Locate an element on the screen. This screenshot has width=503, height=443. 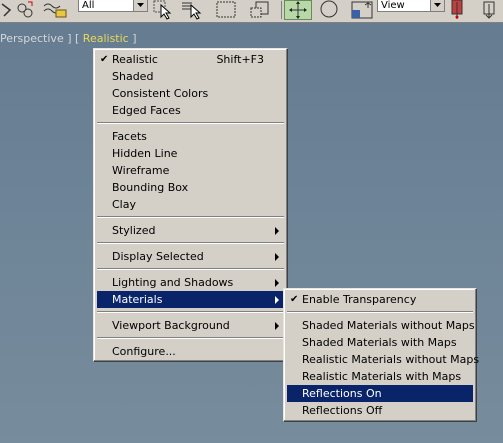
move-icon is located at coordinates (298, 10).